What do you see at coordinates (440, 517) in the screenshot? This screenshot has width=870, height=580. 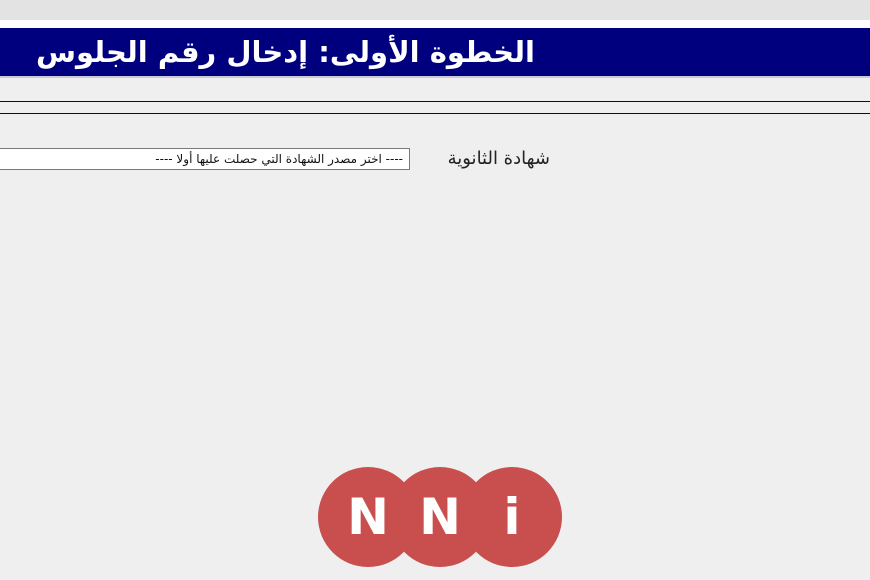 I see `nni-logo: N N i` at bounding box center [440, 517].